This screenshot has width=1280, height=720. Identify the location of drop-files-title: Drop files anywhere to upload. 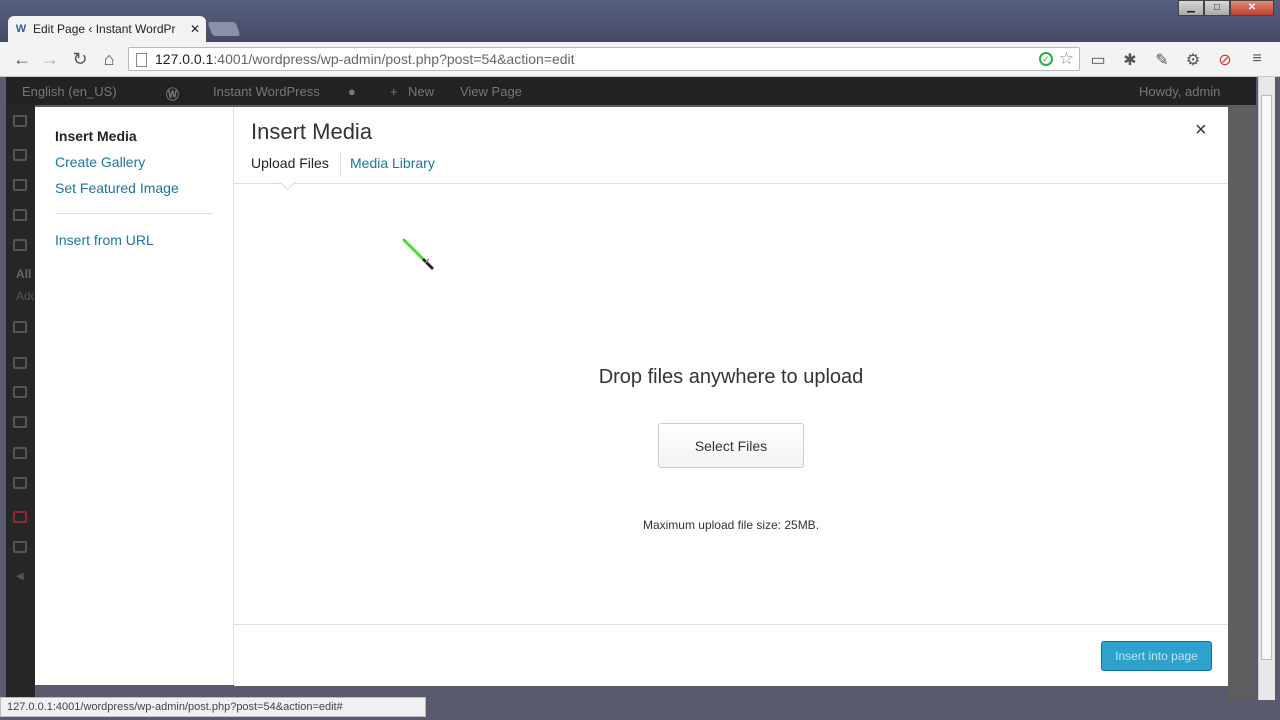
(731, 377).